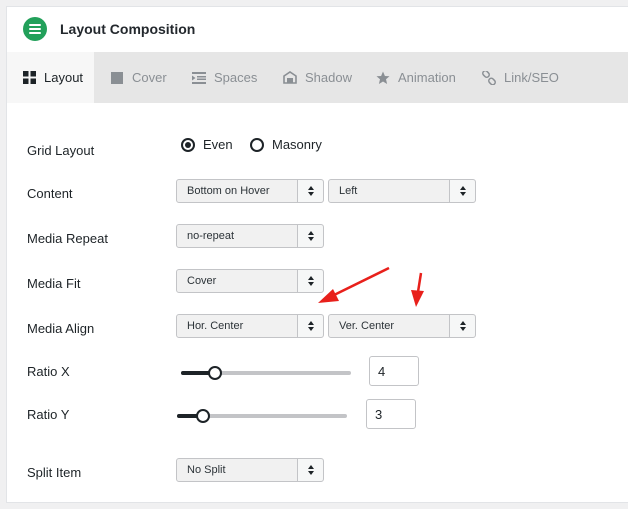  Describe the element at coordinates (394, 371) in the screenshot. I see `ratio-x-input: 4` at that location.